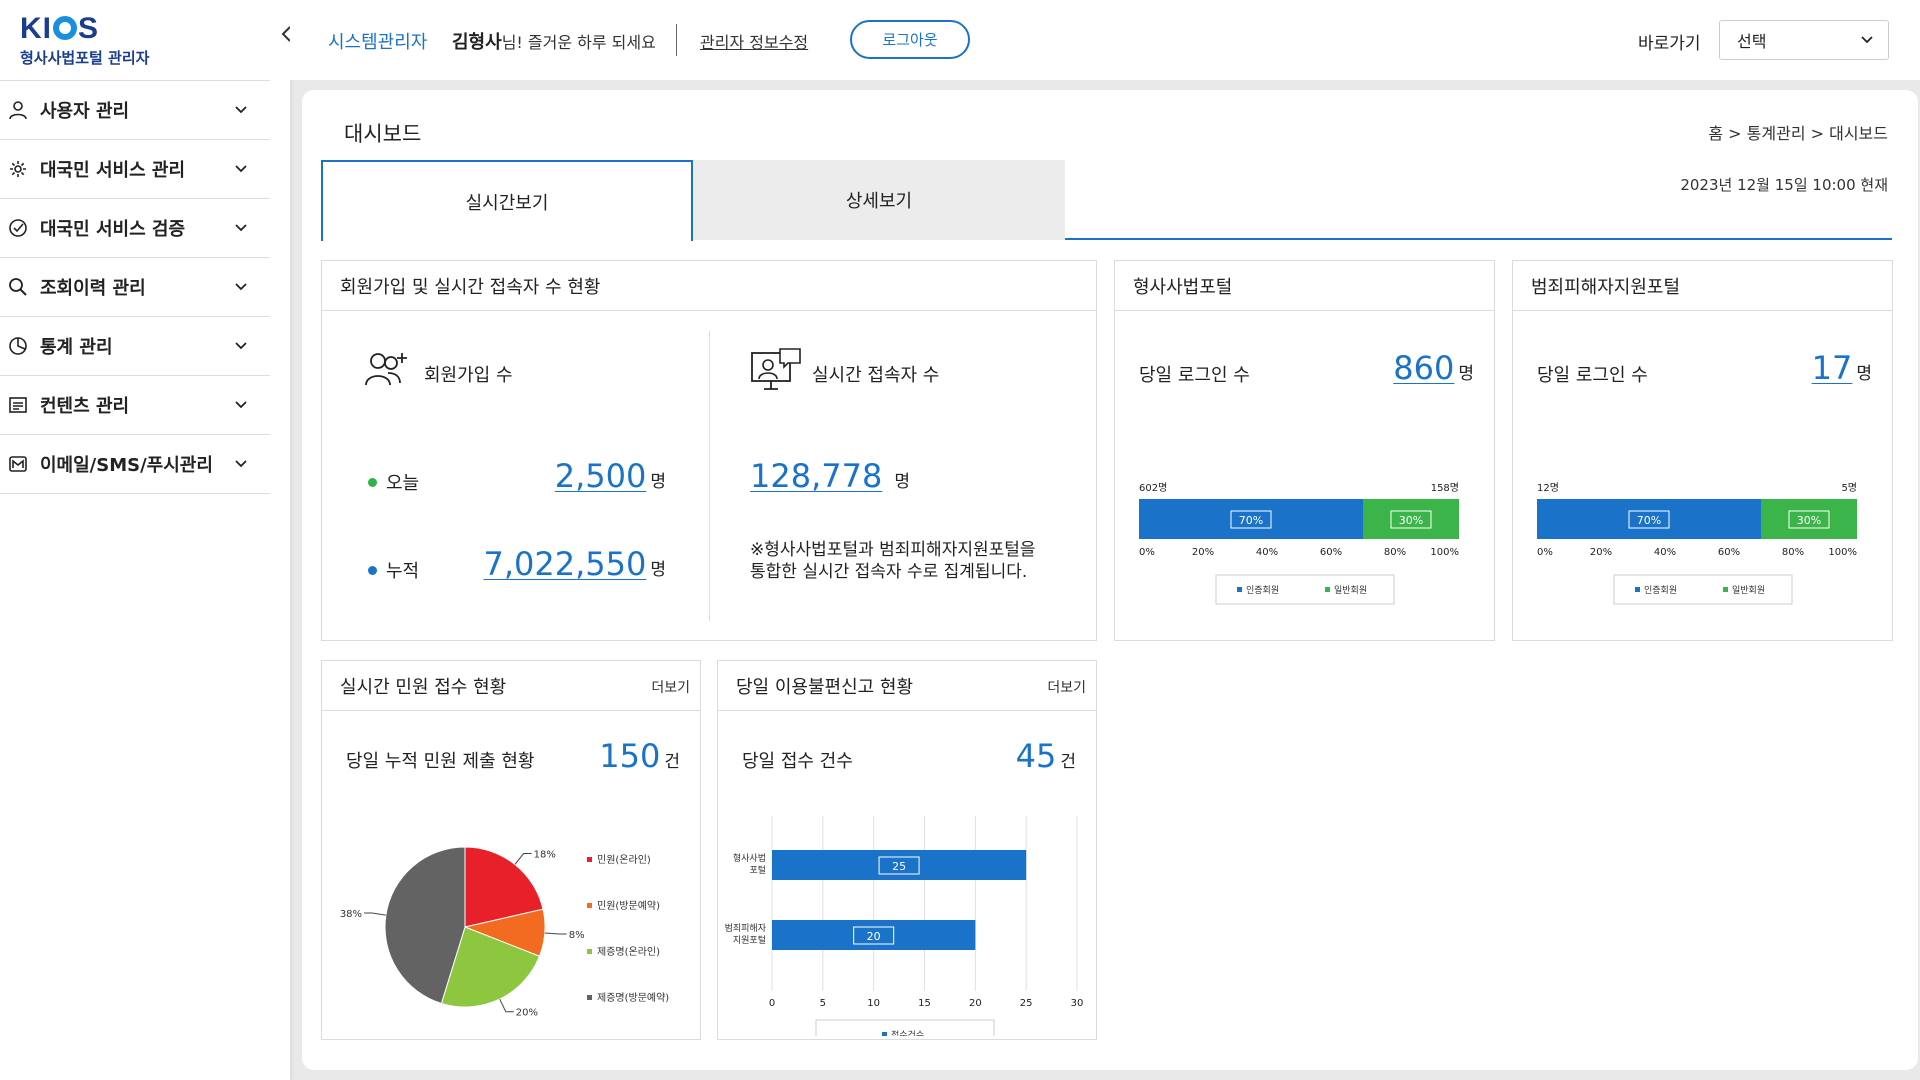 The width and height of the screenshot is (1920, 1080). Describe the element at coordinates (545, 855) in the screenshot. I see `pie-value-label: 18%` at that location.